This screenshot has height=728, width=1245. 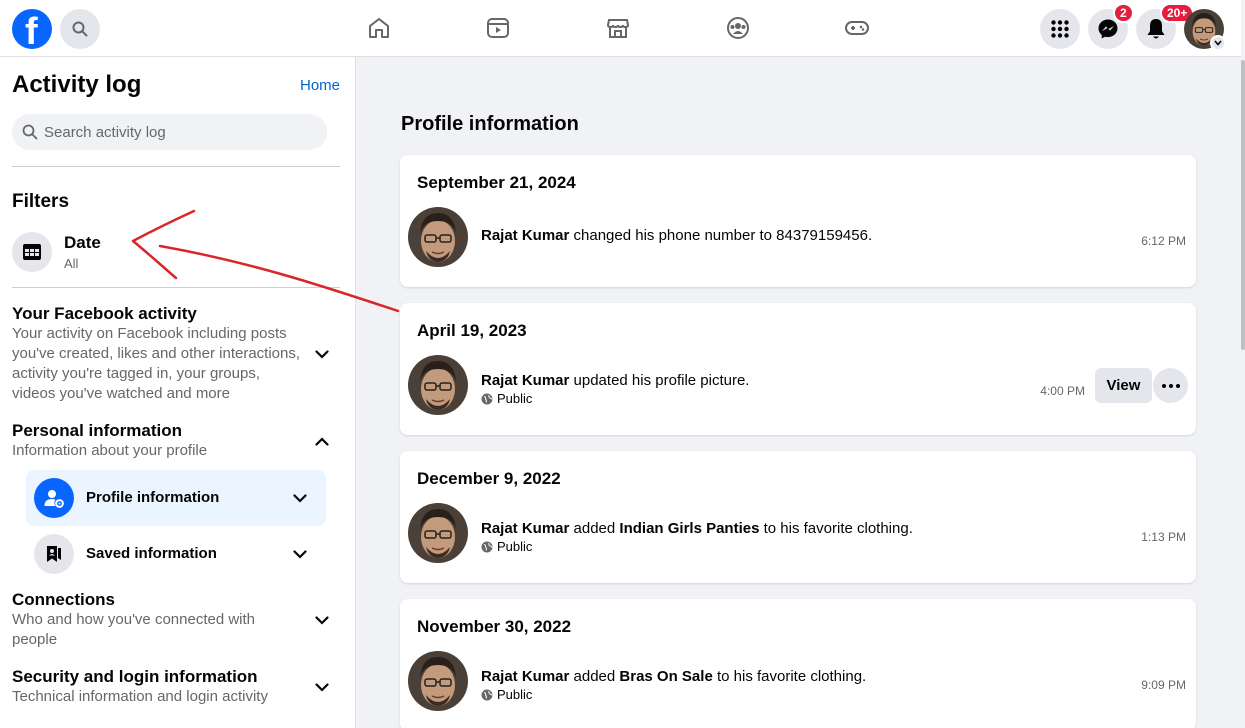 I want to click on section-description: Who and how you've connected with people, so click(x=134, y=629).